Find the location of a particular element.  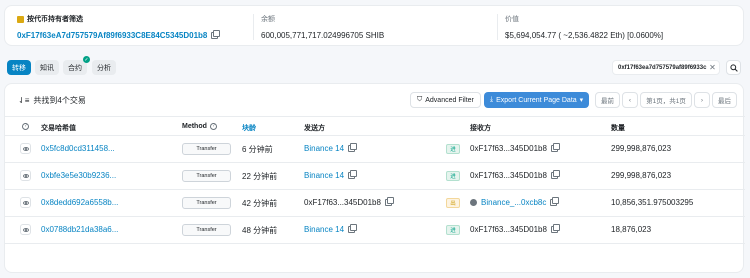

search-icon is located at coordinates (733, 67).